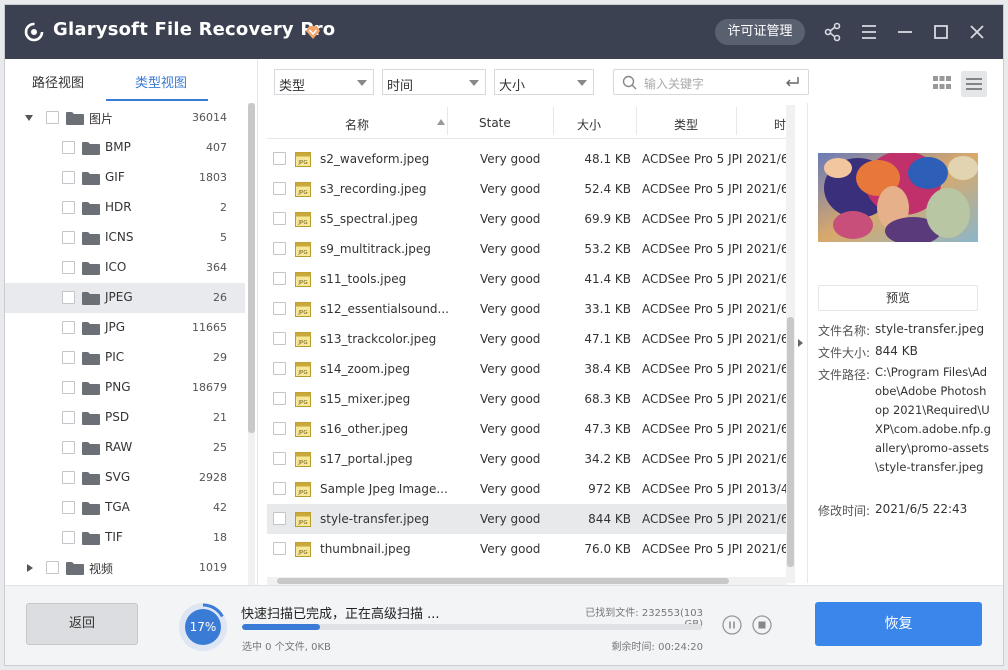 This screenshot has width=1008, height=670. Describe the element at coordinates (732, 625) in the screenshot. I see `pause-icon` at that location.